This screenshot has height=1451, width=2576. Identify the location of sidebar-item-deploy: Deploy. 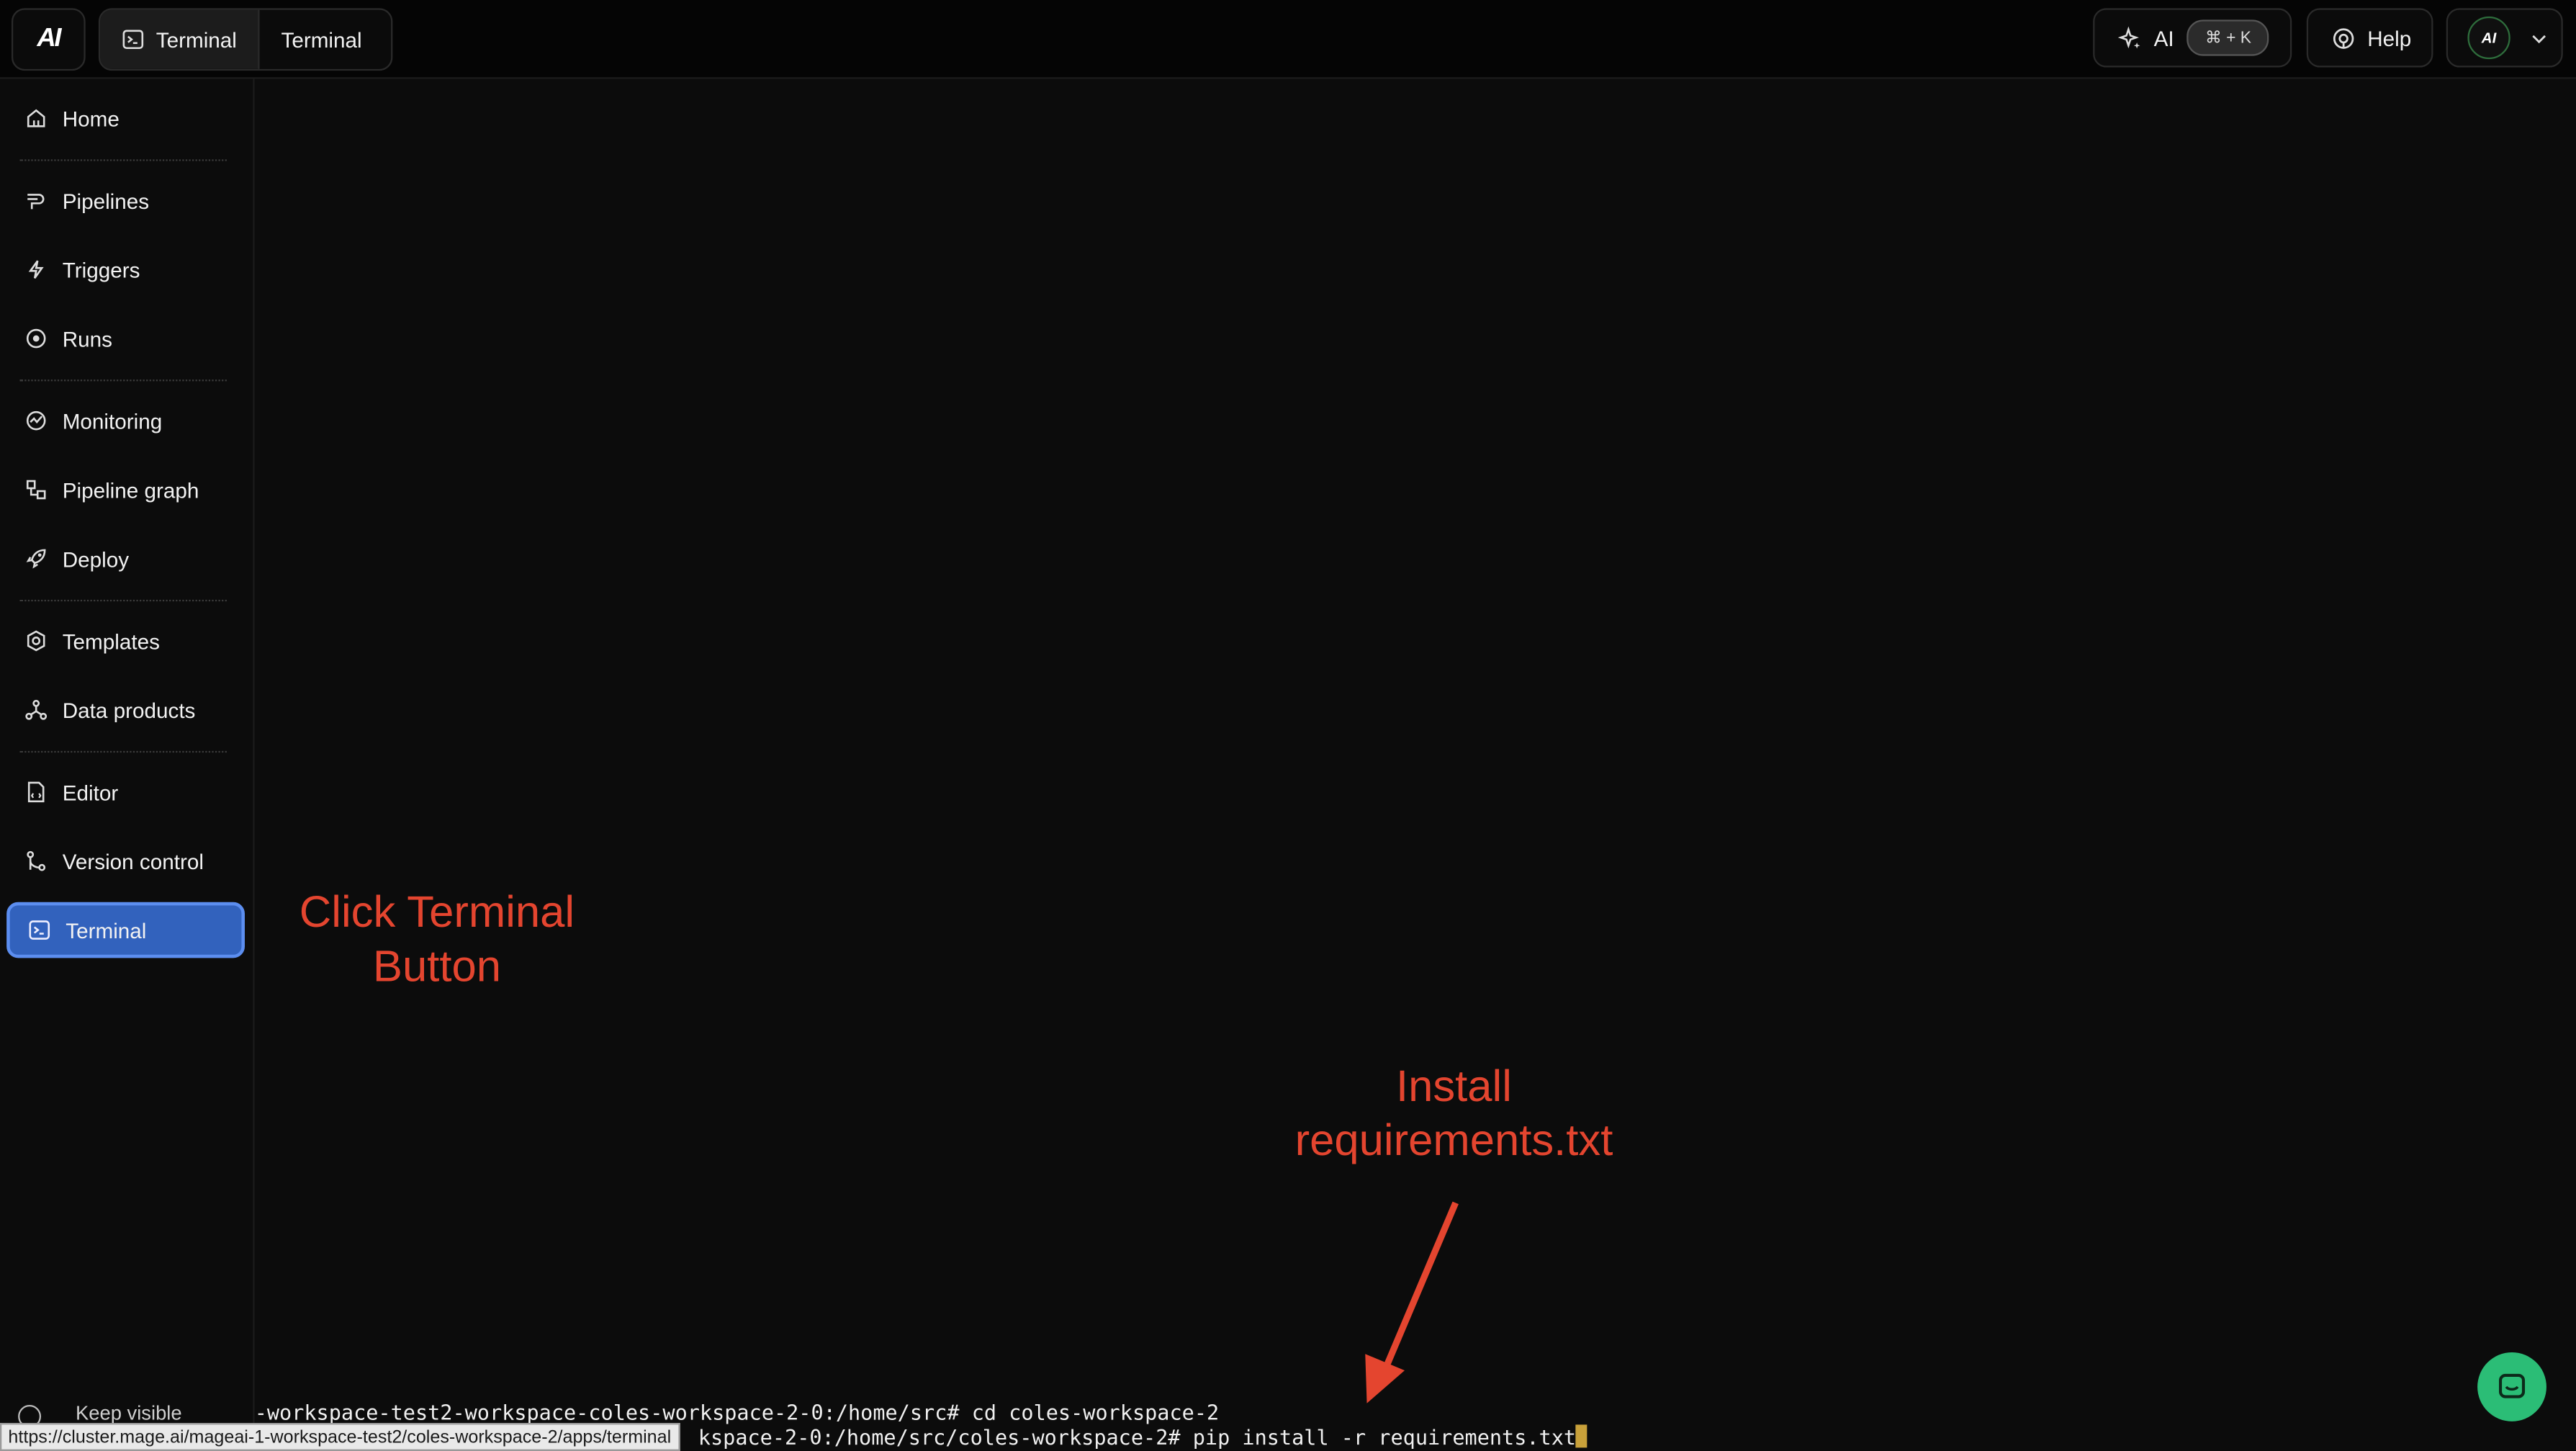
(125, 559).